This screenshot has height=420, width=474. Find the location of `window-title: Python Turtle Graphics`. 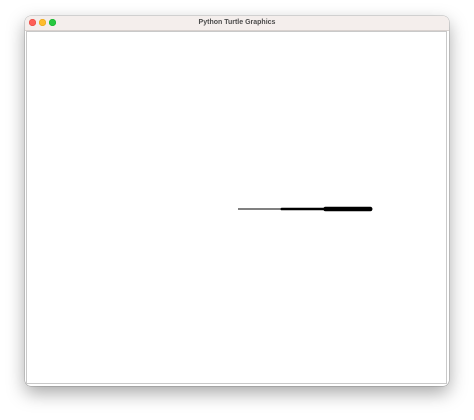

window-title: Python Turtle Graphics is located at coordinates (237, 22).